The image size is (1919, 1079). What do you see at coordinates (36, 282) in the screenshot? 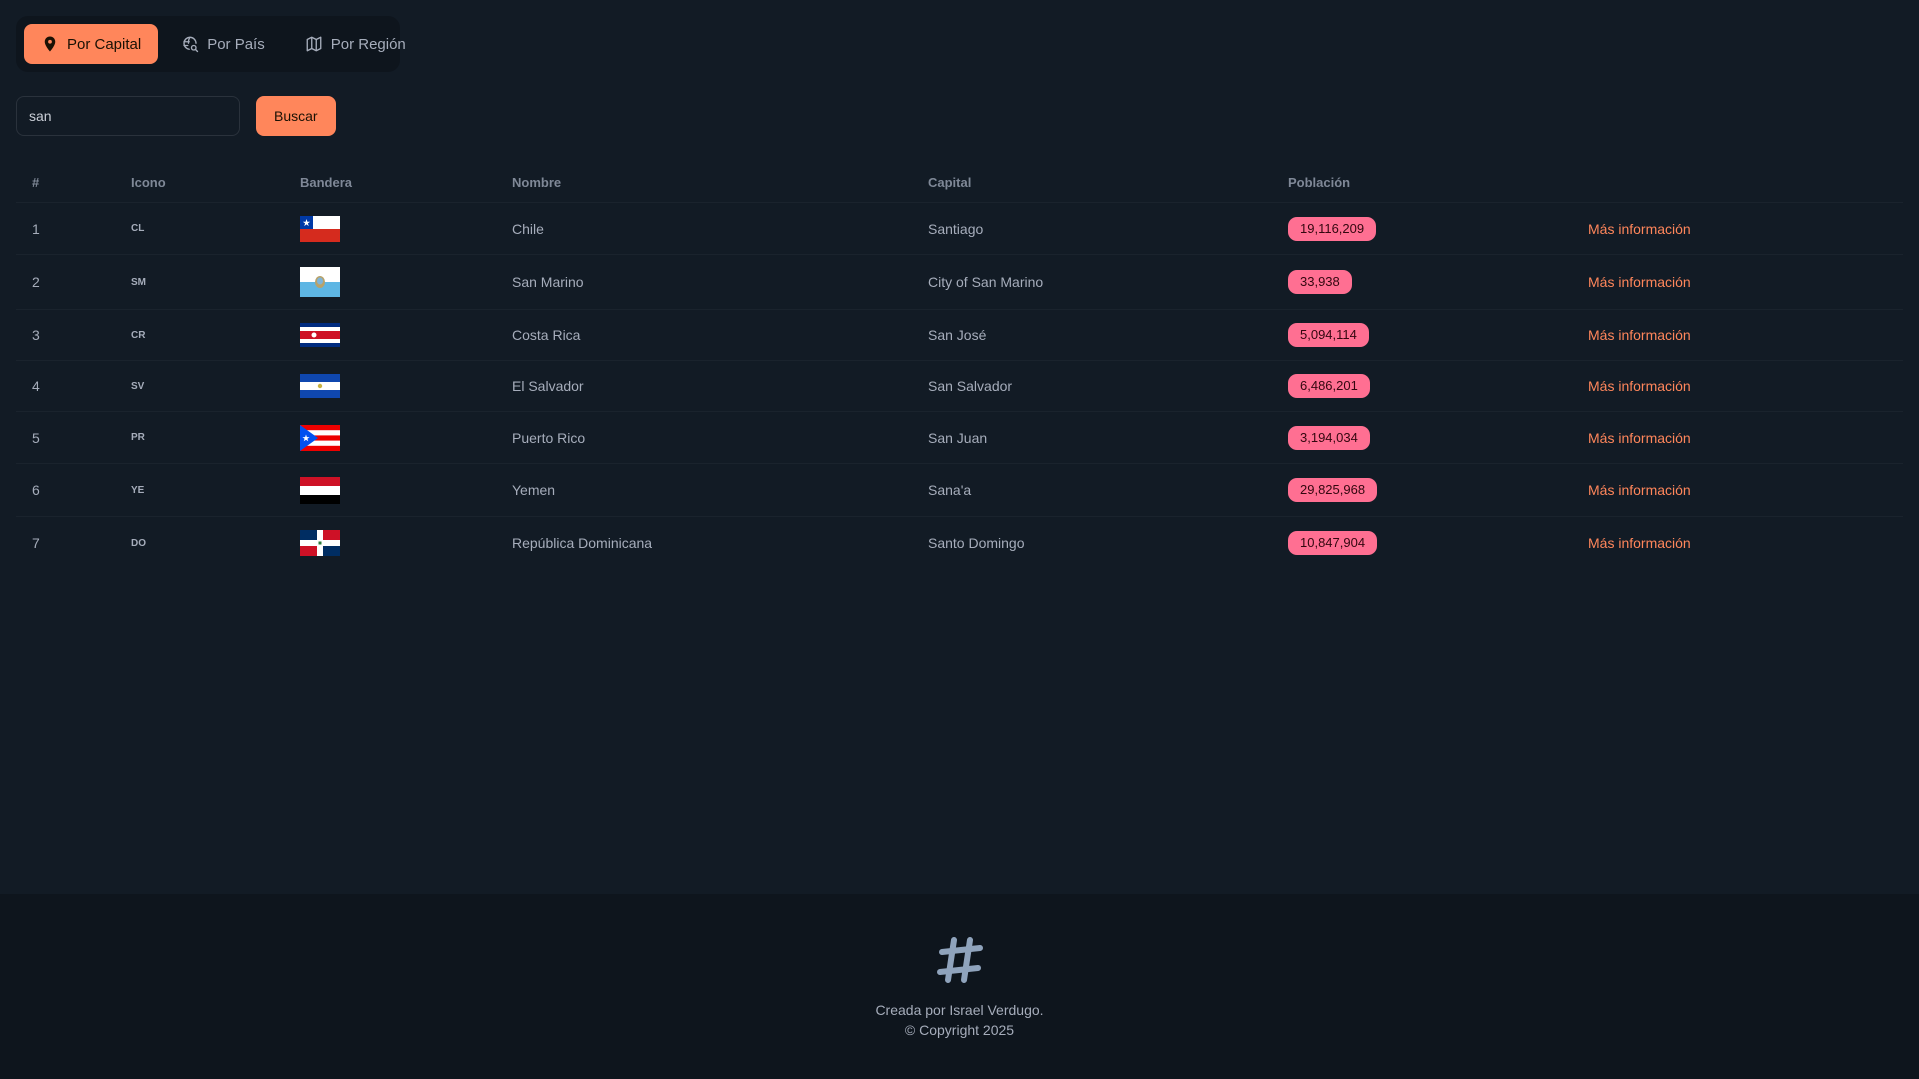
I see `row-number: 2` at bounding box center [36, 282].